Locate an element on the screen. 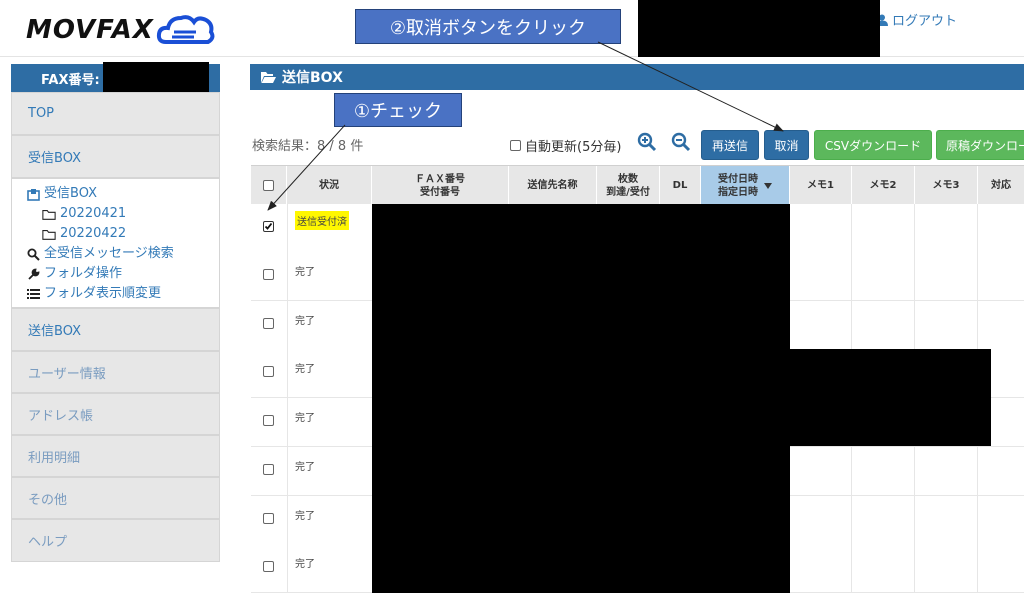 This screenshot has height=593, width=1024. redacted-fax-number is located at coordinates (156, 77).